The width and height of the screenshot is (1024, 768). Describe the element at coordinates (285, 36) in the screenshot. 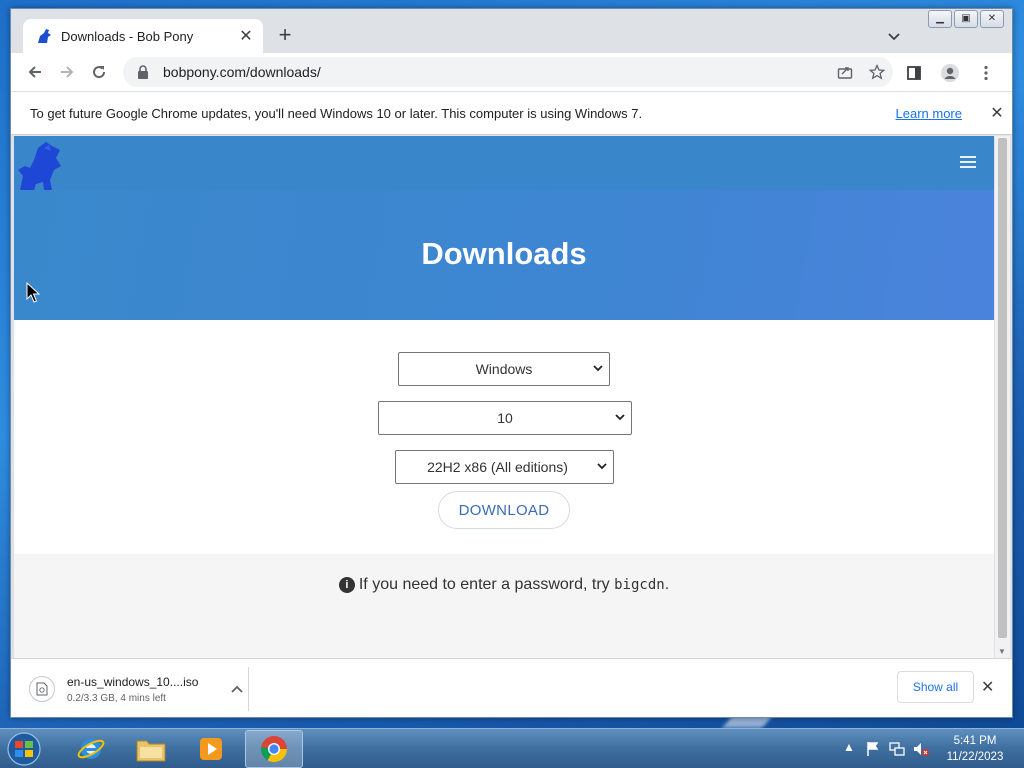

I see `new-tab-button: +` at that location.